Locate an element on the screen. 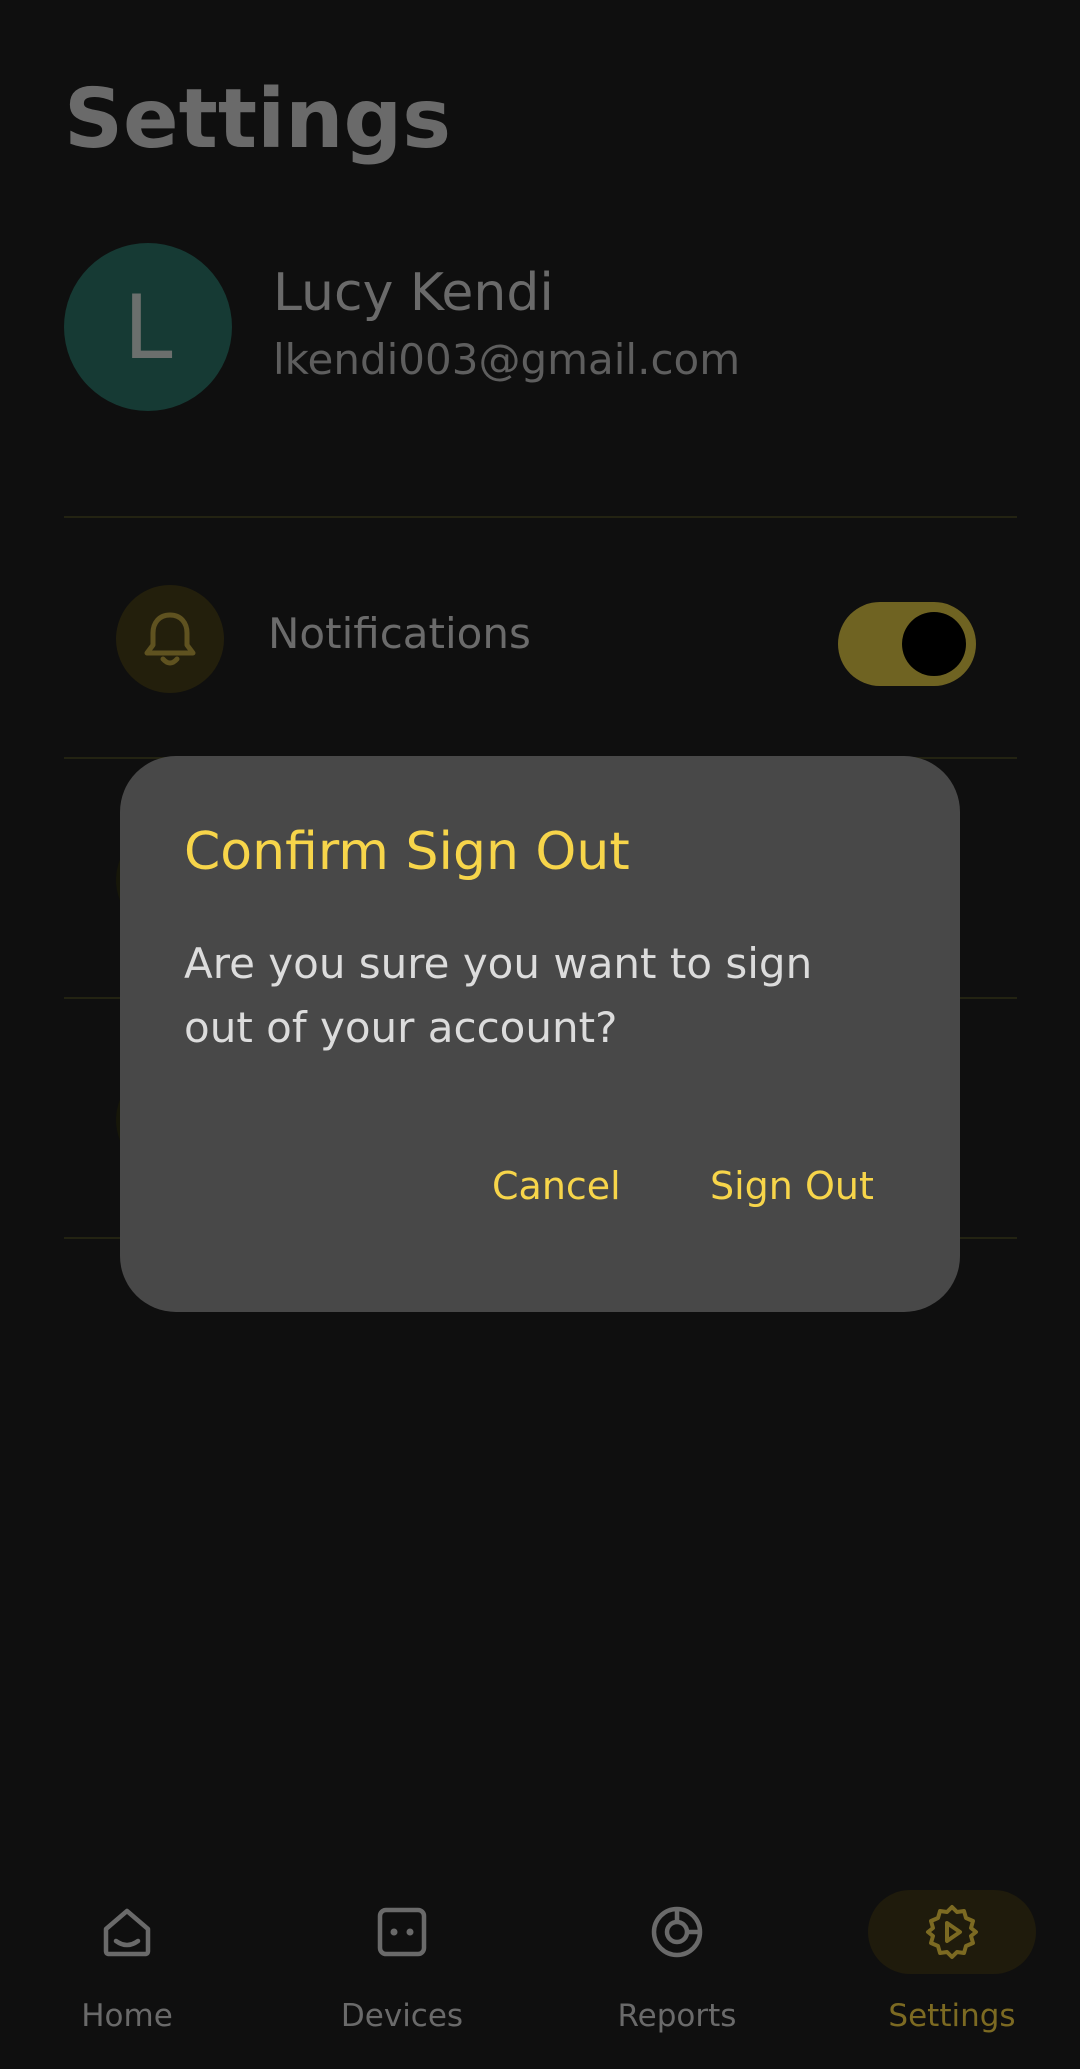 The image size is (1080, 2069). profile-email: lkendi003@gmail.com is located at coordinates (507, 359).